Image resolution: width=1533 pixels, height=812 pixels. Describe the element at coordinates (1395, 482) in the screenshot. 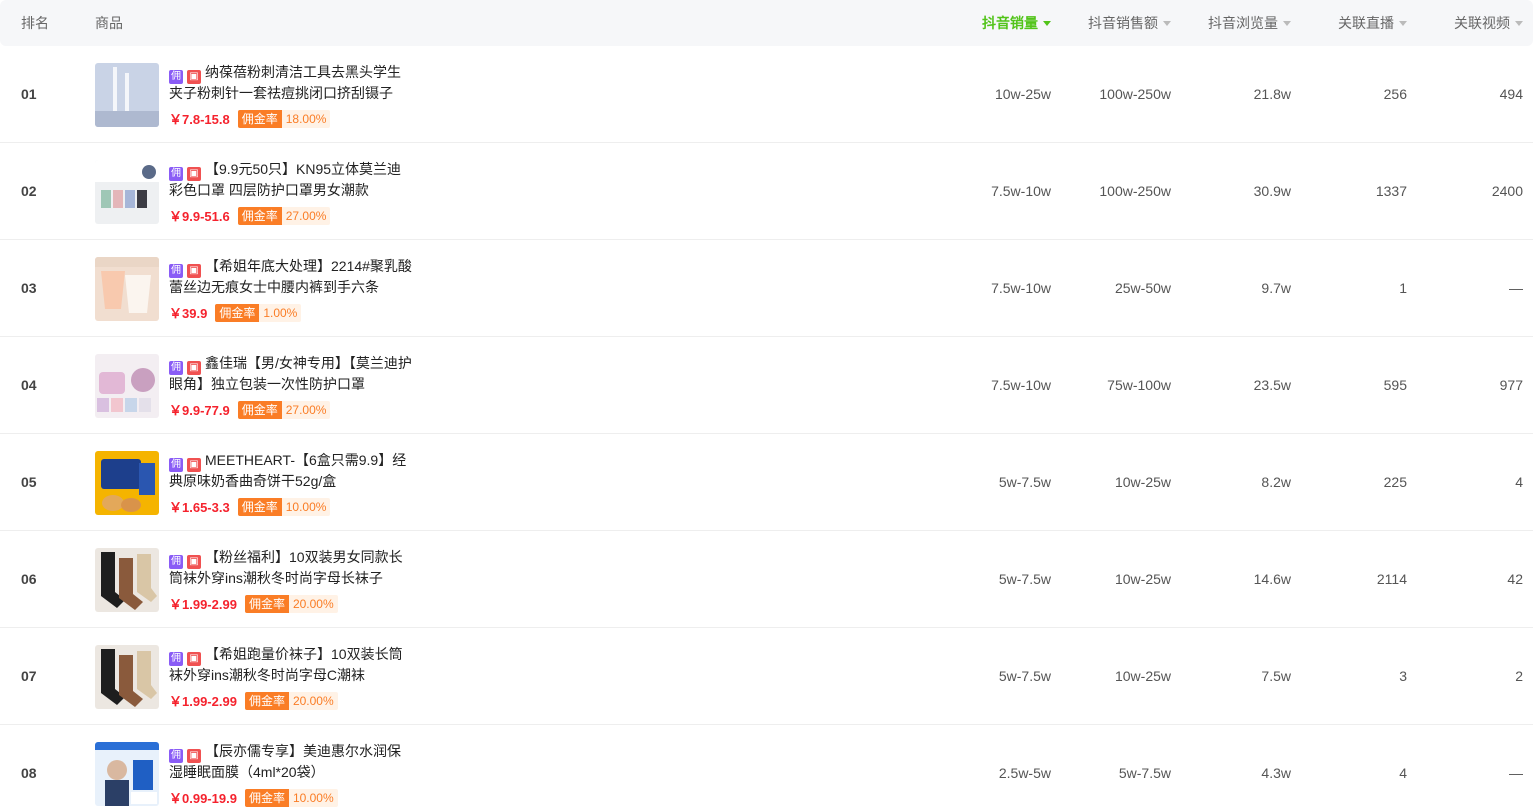

I see `live-value: 225` at that location.